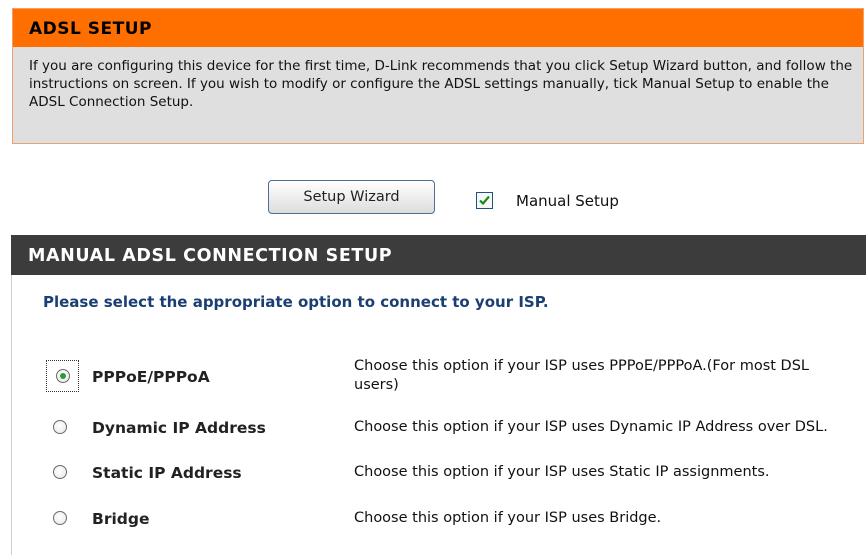 The height and width of the screenshot is (555, 866). Describe the element at coordinates (438, 255) in the screenshot. I see `manual-adsl-header: MANUAL ADSL CONNECTION SETUP` at that location.